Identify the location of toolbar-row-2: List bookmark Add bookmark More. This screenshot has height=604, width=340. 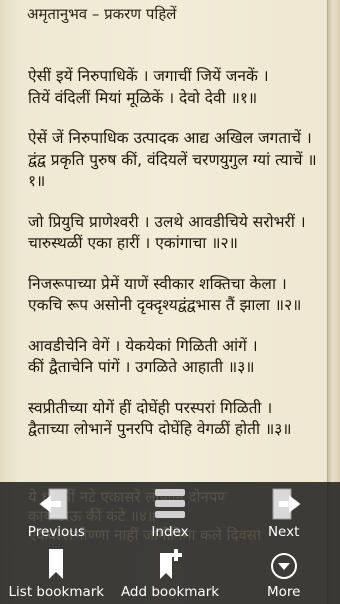
(170, 574).